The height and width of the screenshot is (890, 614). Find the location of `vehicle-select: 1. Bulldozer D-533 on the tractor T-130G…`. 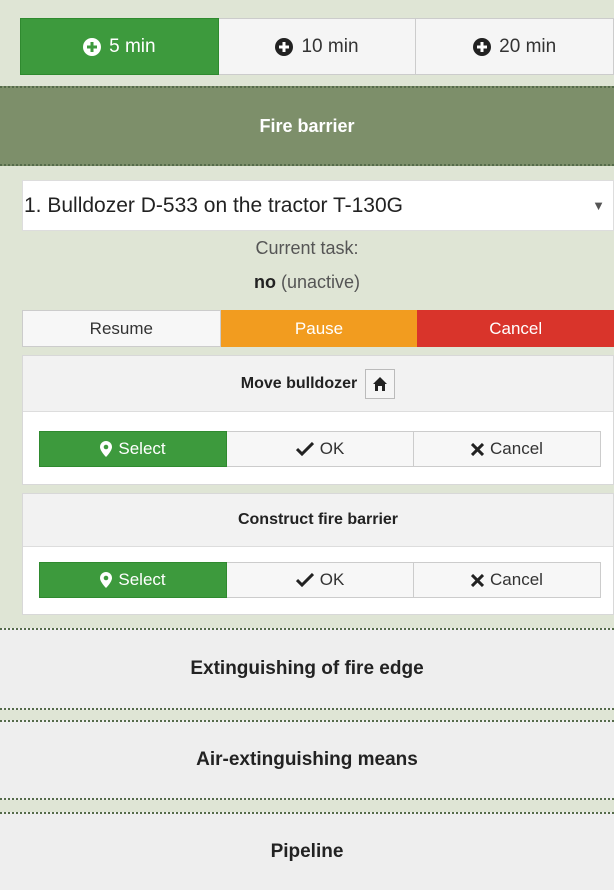

vehicle-select: 1. Bulldozer D-533 on the tractor T-130G… is located at coordinates (318, 205).